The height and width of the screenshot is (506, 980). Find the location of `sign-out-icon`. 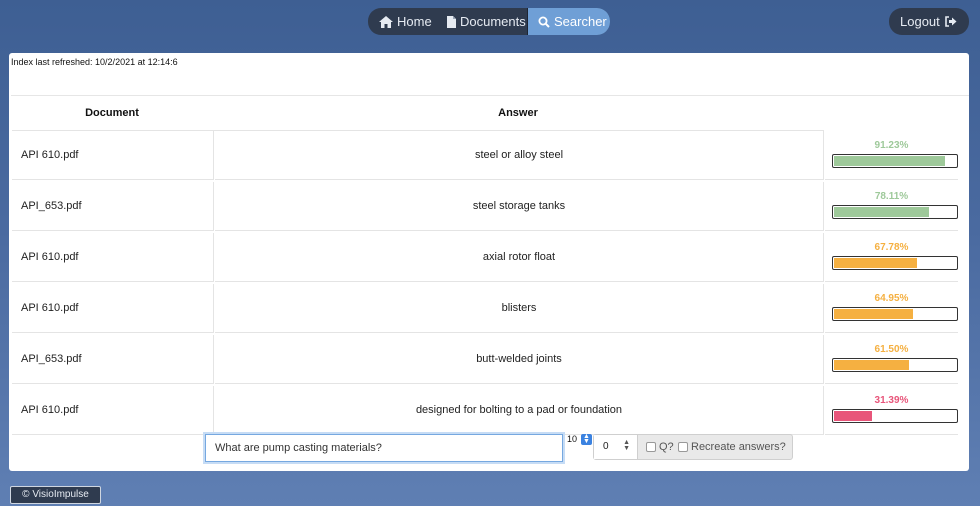

sign-out-icon is located at coordinates (950, 21).